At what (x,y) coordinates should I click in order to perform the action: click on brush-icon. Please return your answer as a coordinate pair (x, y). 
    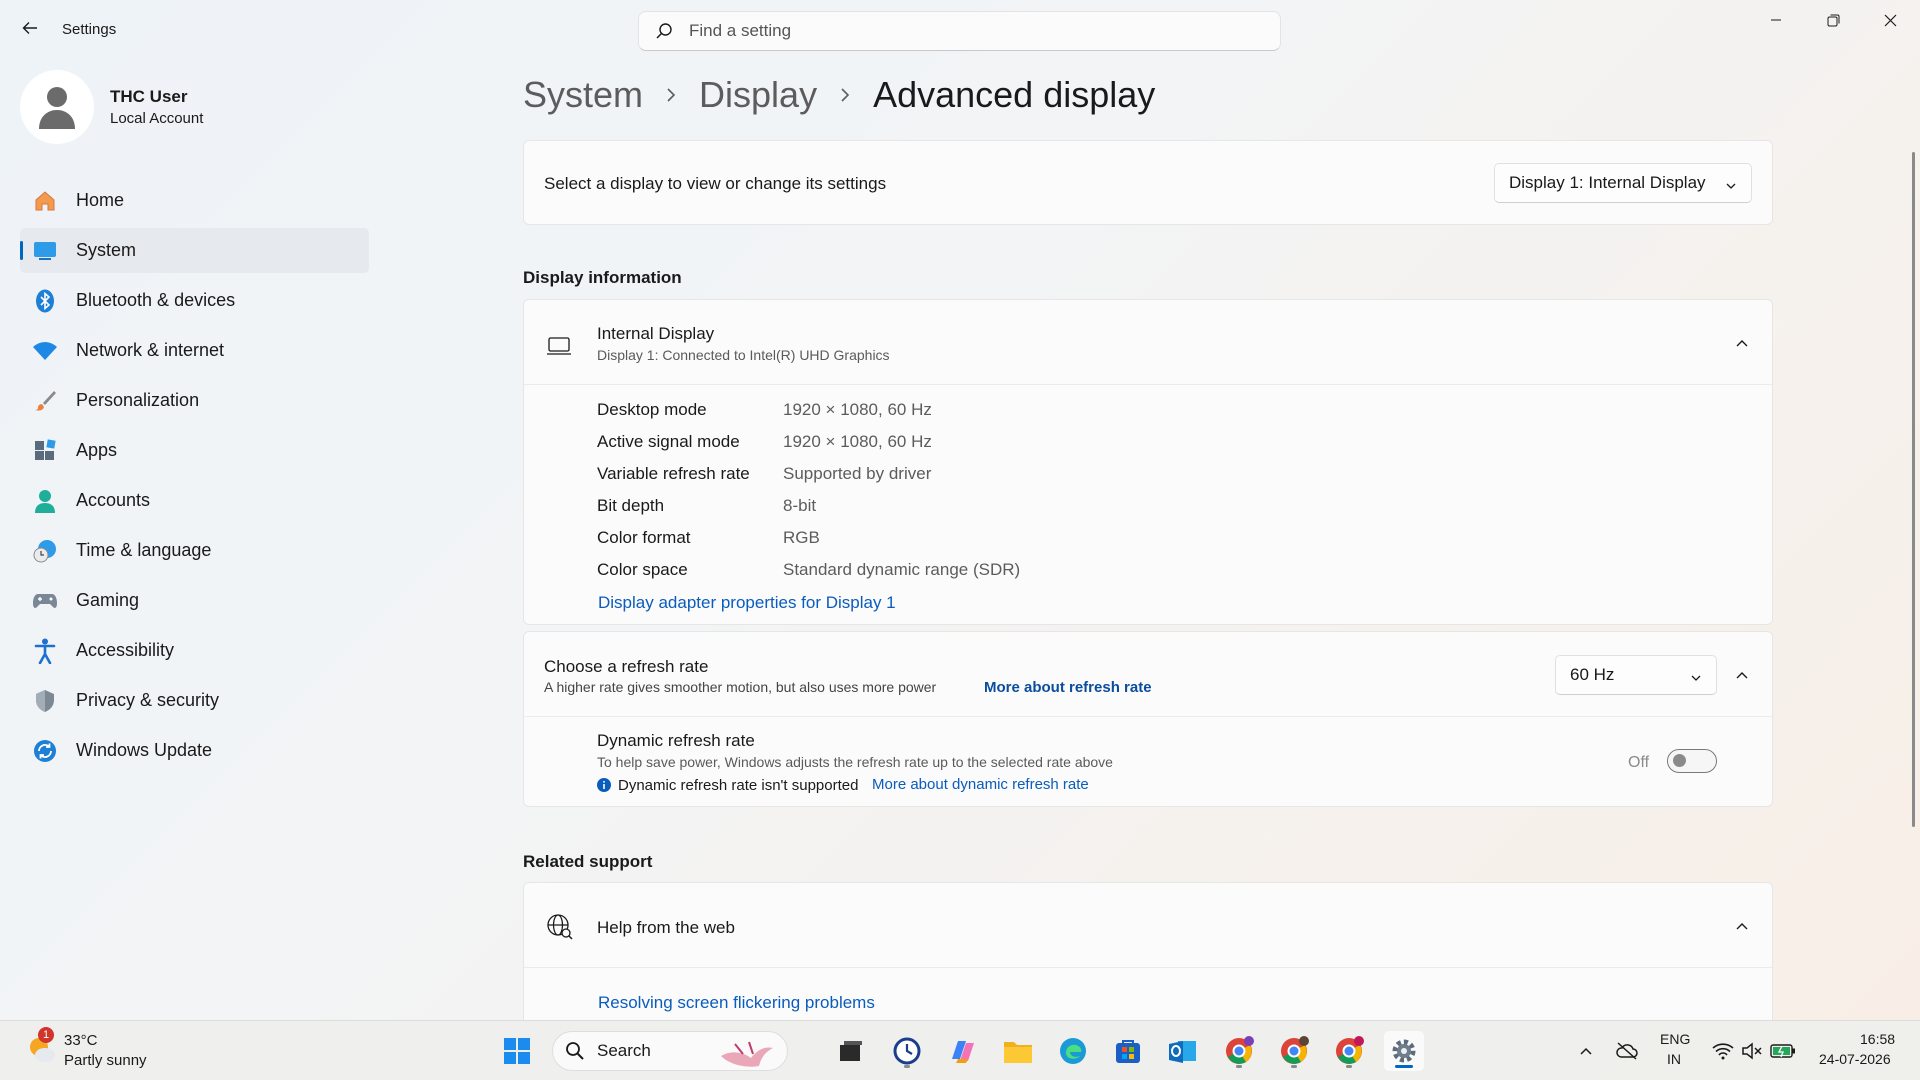
    Looking at the image, I should click on (45, 401).